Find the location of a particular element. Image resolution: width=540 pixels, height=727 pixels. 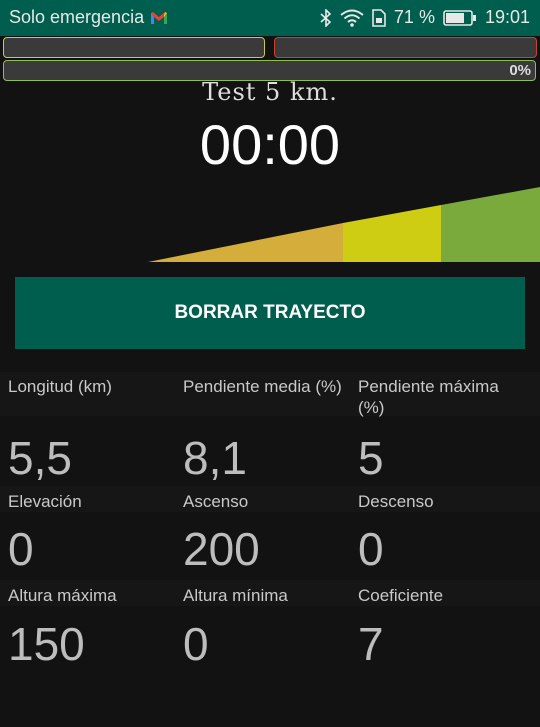

stat-label-avg-slope: Pendiente media (%) is located at coordinates (262, 386).